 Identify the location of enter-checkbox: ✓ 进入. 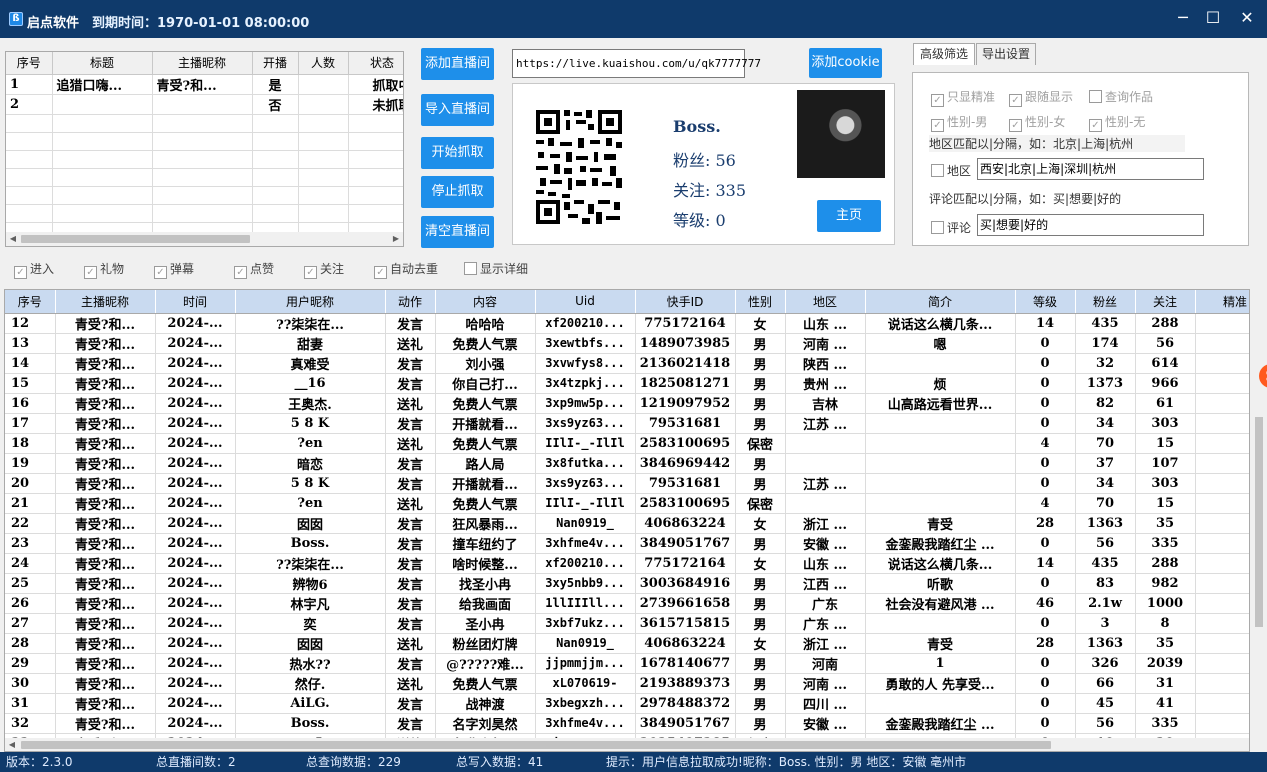
(34, 270).